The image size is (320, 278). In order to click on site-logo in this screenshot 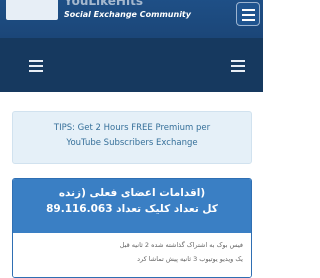, I will do `click(32, 10)`.